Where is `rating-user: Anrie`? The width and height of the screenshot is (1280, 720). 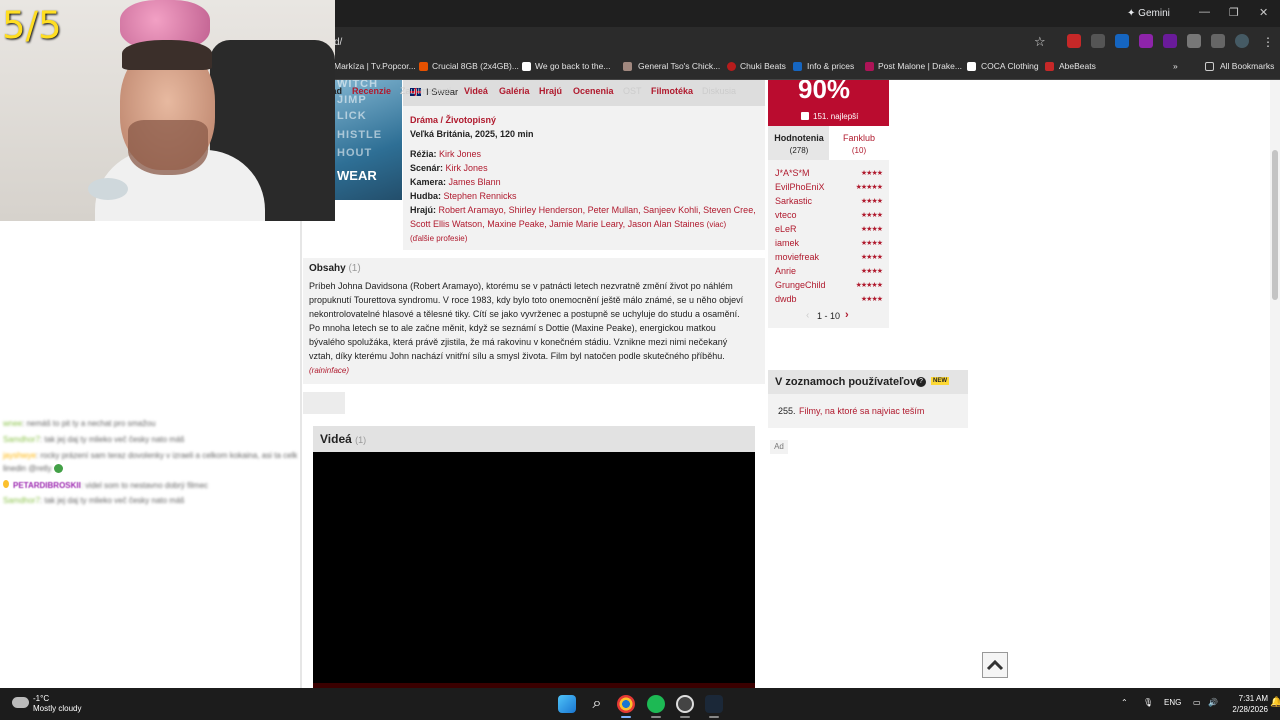
rating-user: Anrie is located at coordinates (785, 271).